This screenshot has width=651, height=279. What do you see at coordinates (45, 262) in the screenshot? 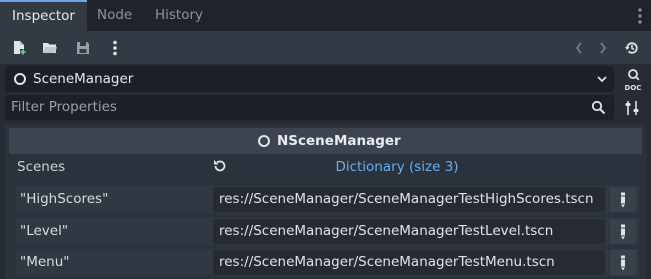
I see `entry-key: "Menu"` at bounding box center [45, 262].